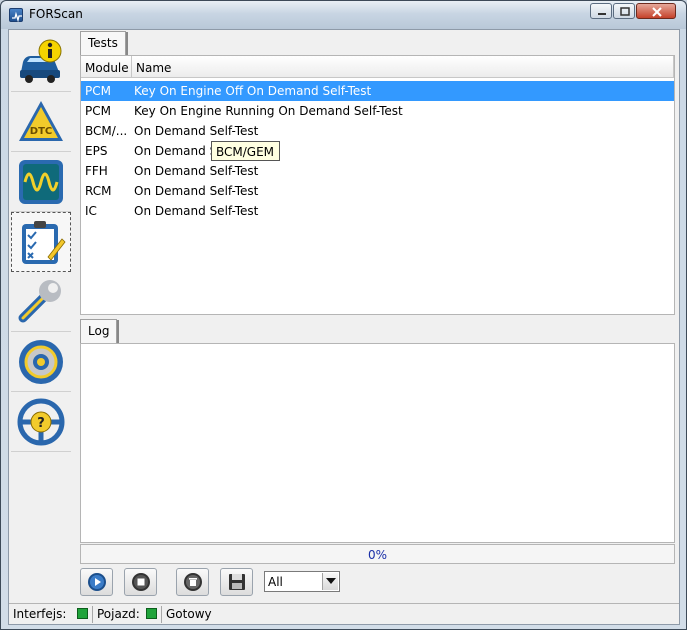 The width and height of the screenshot is (687, 630). What do you see at coordinates (246, 151) in the screenshot?
I see `module-tooltip: BCM/GEM` at bounding box center [246, 151].